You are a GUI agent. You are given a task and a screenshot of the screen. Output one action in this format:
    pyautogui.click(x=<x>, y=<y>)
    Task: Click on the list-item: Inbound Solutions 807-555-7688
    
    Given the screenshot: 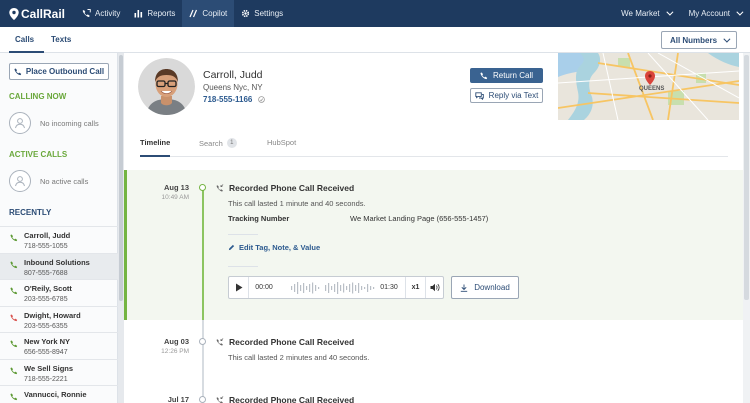 What is the action you would take?
    pyautogui.click(x=59, y=265)
    